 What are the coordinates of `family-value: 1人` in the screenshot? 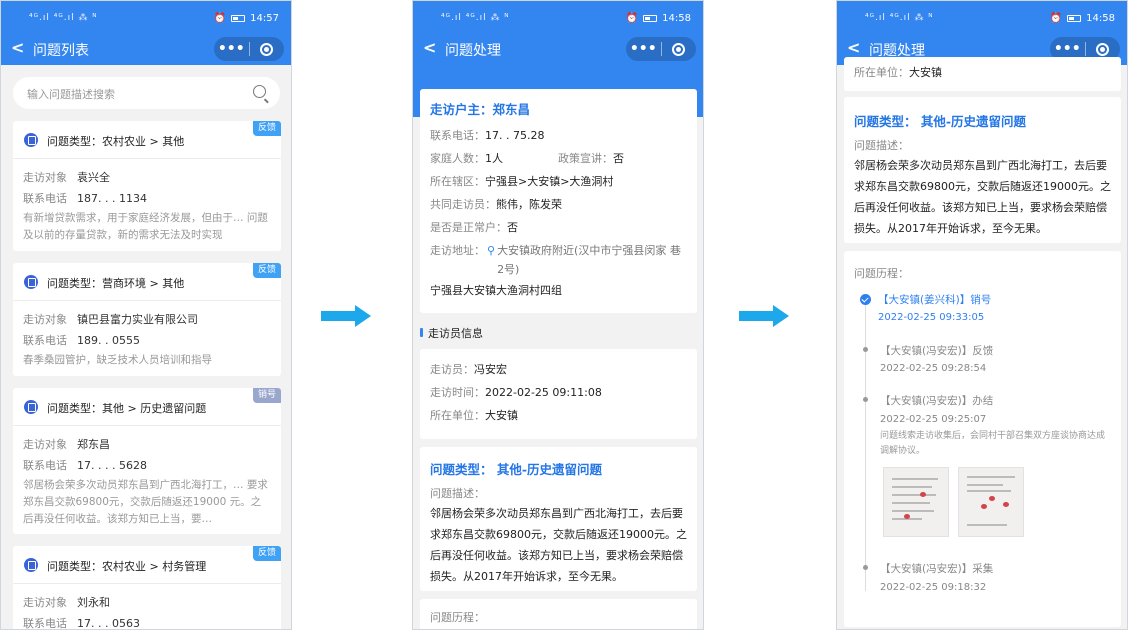 It's located at (494, 158).